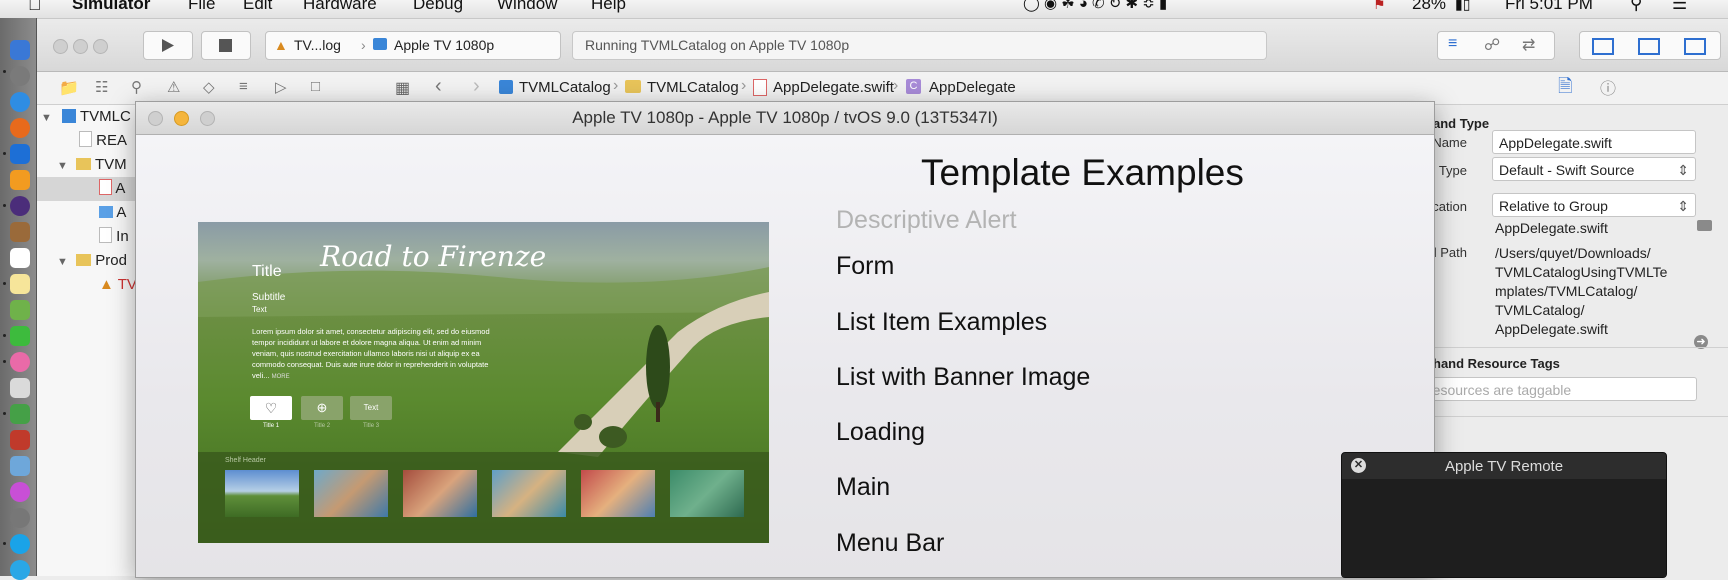  I want to click on flag-icon: ⚑, so click(1379, 5).